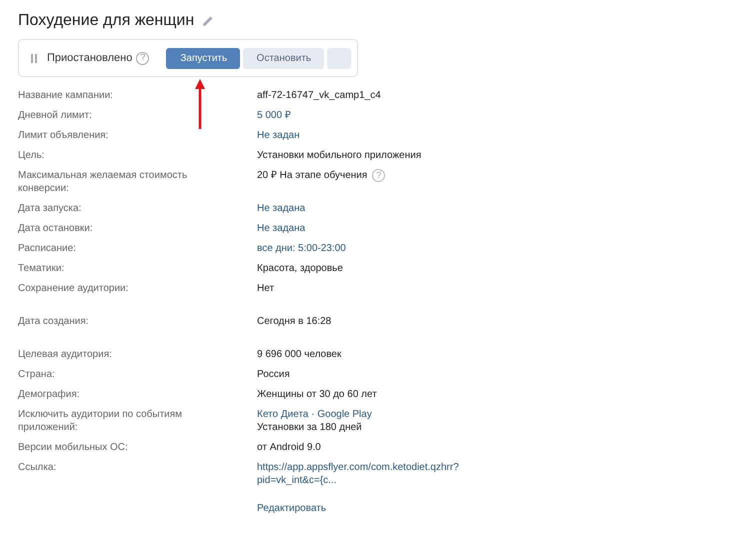 The image size is (751, 542). What do you see at coordinates (299, 354) in the screenshot?
I see `field-value: 9 696 000 человек` at bounding box center [299, 354].